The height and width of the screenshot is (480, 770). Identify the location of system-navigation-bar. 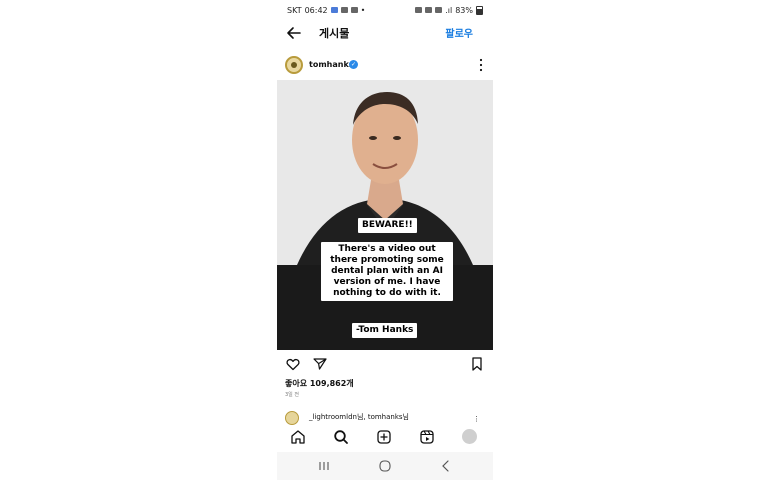
(385, 466).